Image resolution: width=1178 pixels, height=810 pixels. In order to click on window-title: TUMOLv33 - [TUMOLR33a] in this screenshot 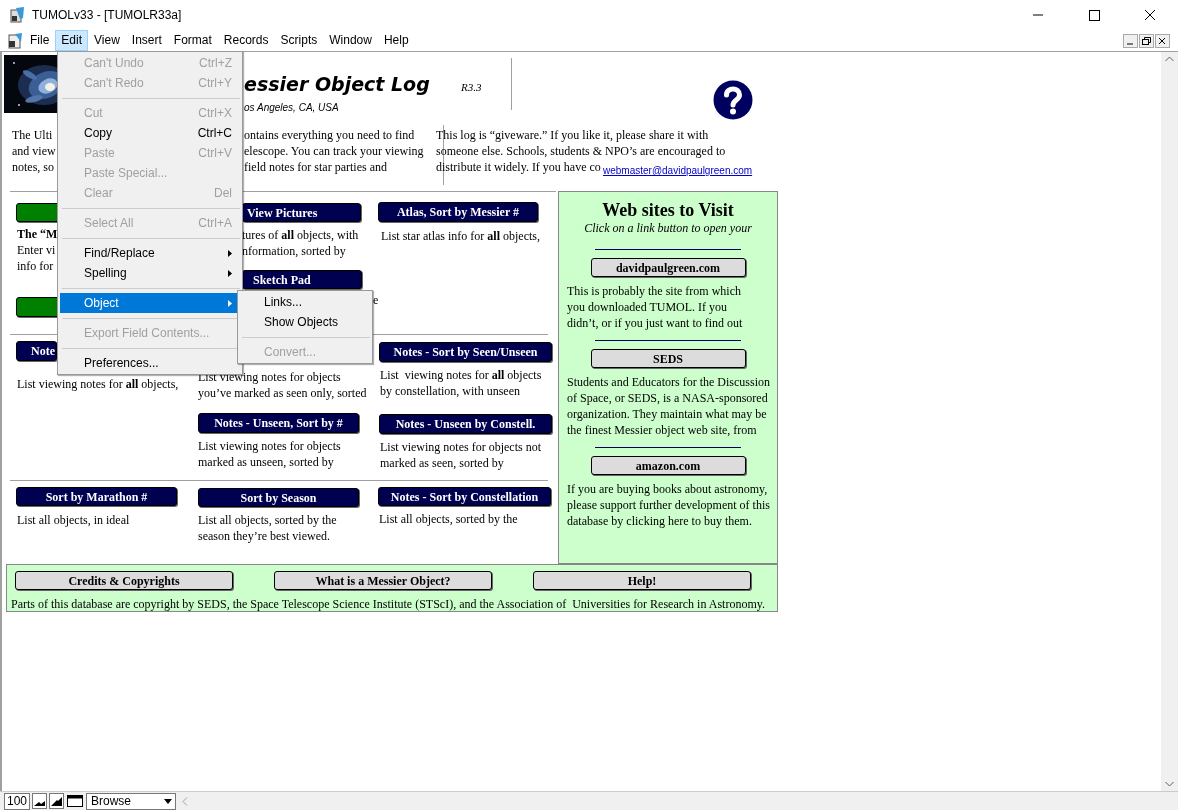, I will do `click(107, 15)`.